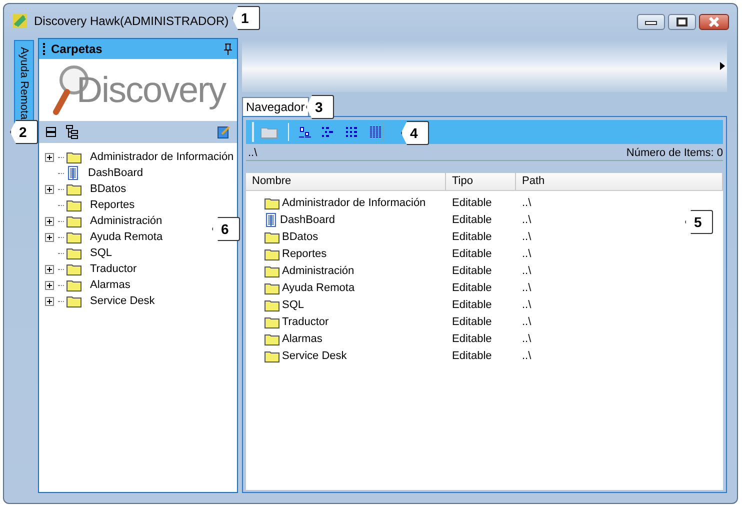 The height and width of the screenshot is (508, 742). What do you see at coordinates (293, 304) in the screenshot?
I see `name-cell: SQL` at bounding box center [293, 304].